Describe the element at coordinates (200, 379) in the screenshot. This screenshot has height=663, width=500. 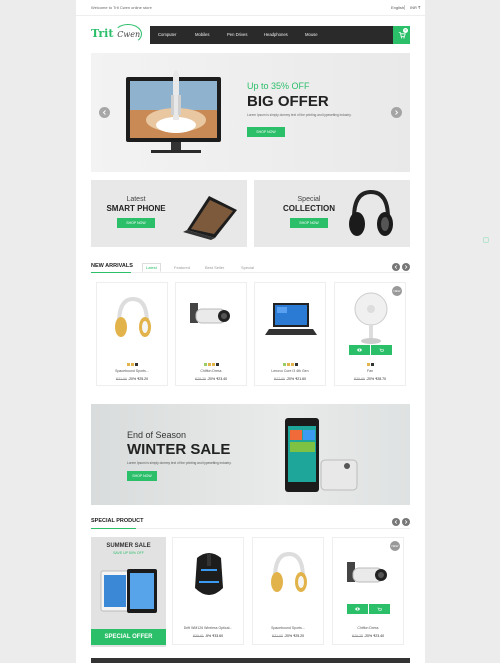
I see `old-price: ₹29.25` at that location.